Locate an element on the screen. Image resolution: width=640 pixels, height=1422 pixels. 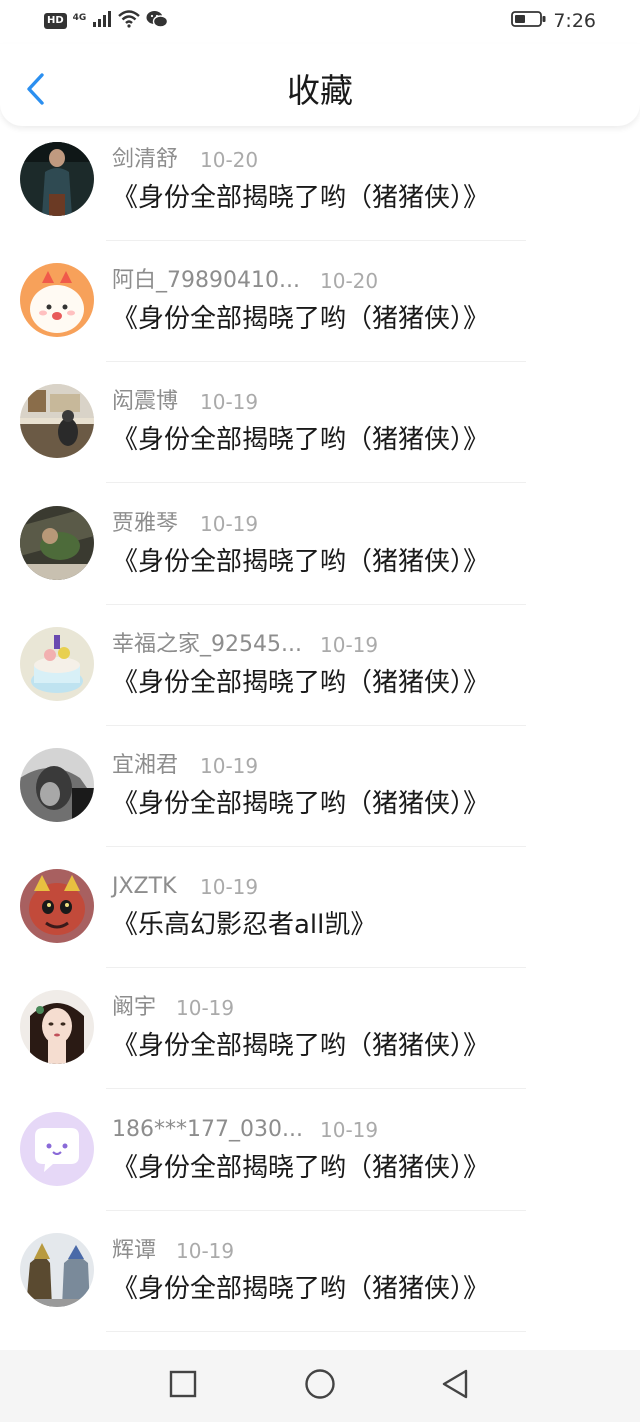
wifi-icon is located at coordinates (129, 21).